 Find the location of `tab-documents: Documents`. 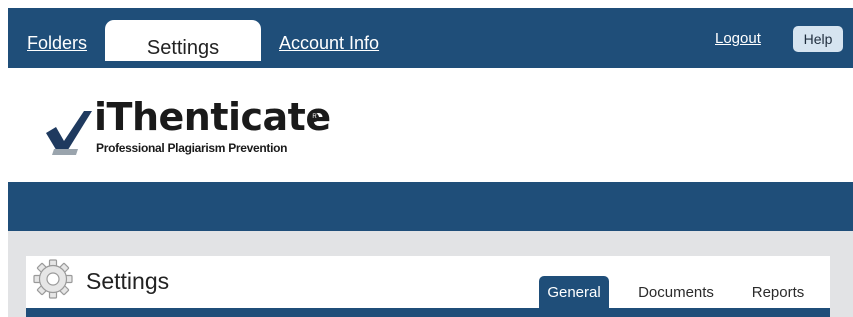

tab-documents: Documents is located at coordinates (676, 292).